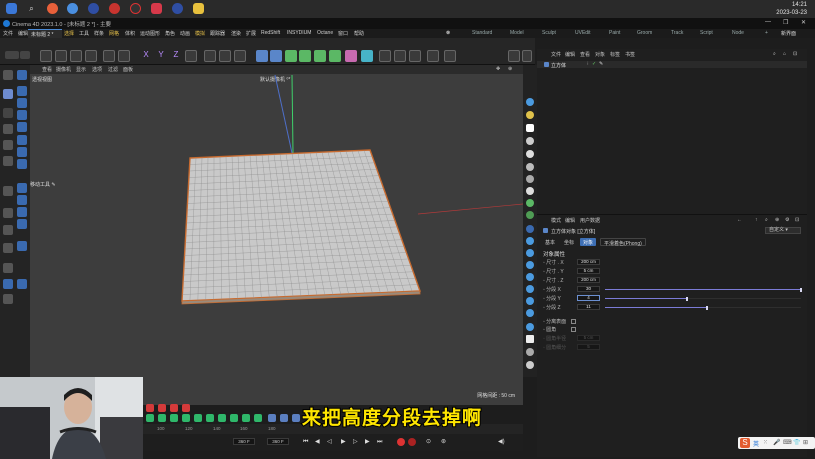 The height and width of the screenshot is (459, 815). I want to click on om-menu-view: 查看, so click(585, 54).